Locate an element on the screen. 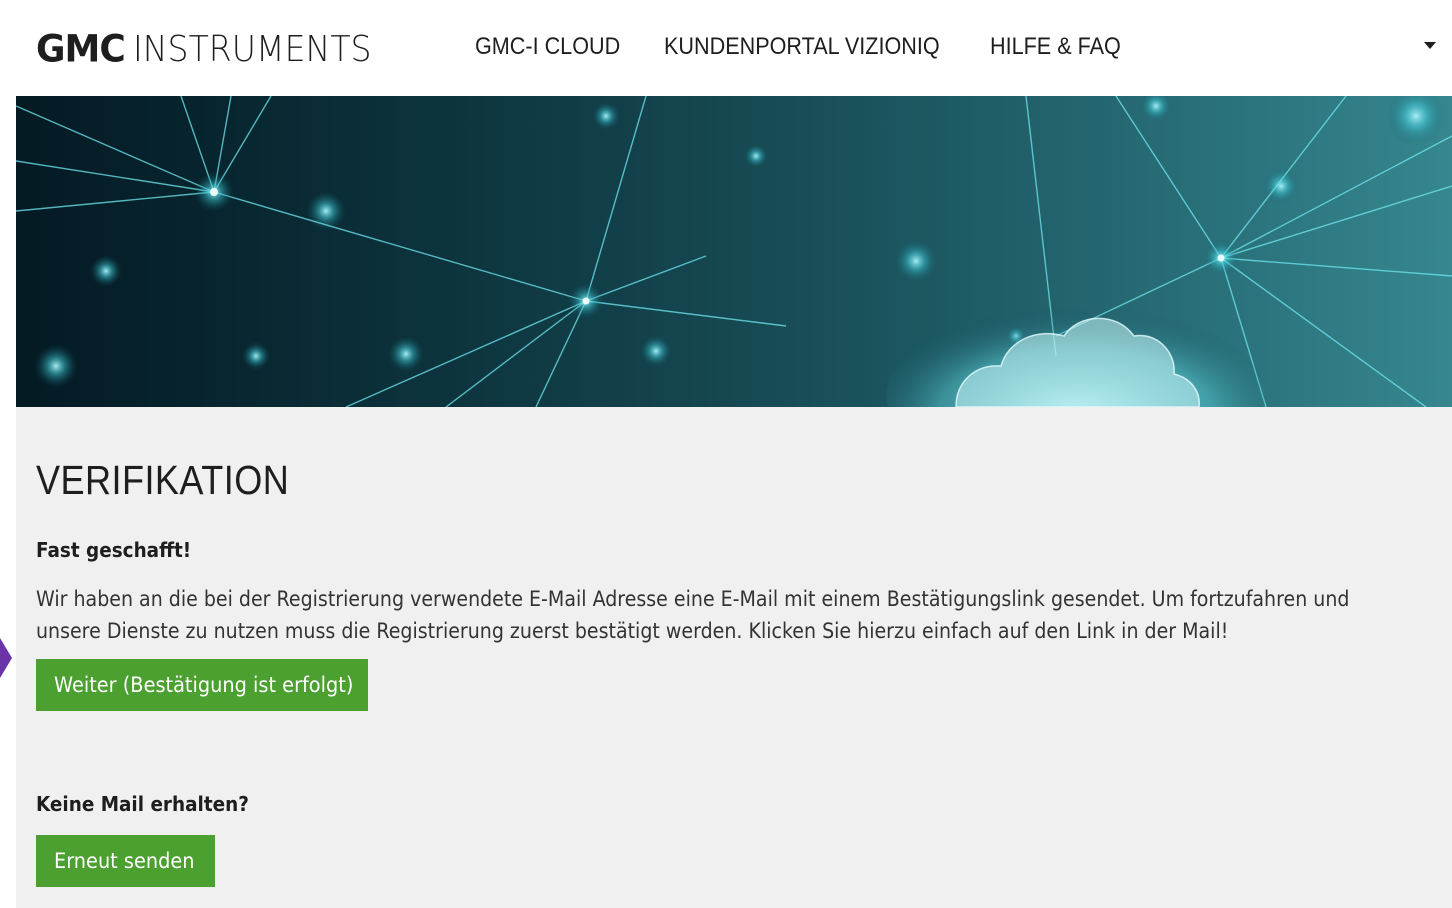  nav-kundenportal-vizioniq: KUNDENPORTAL VIZIONIQ is located at coordinates (802, 47).